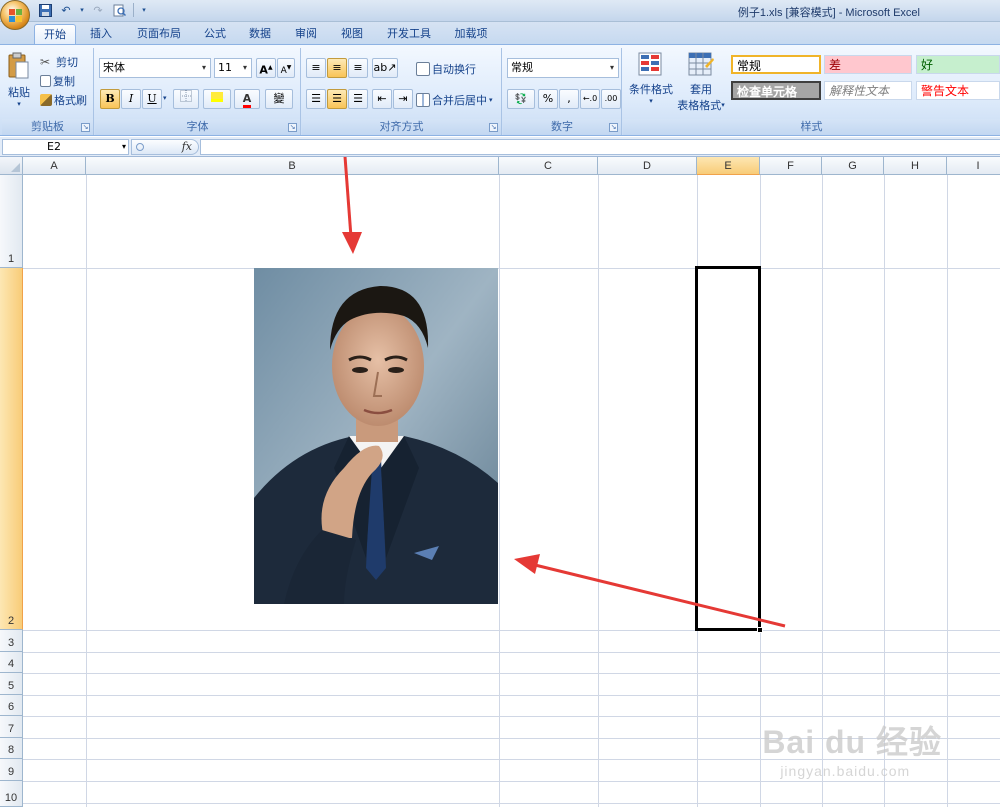 The image size is (1000, 807). What do you see at coordinates (11, 449) in the screenshot?
I see `row-header-2: 2` at bounding box center [11, 449].